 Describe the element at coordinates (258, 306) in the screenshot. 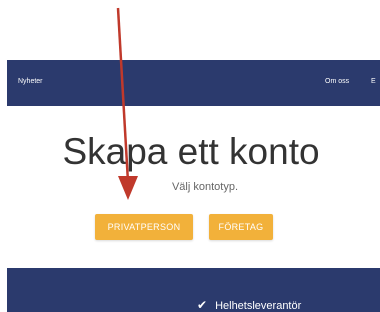

I see `feature-label: Helhetsleverantör` at that location.